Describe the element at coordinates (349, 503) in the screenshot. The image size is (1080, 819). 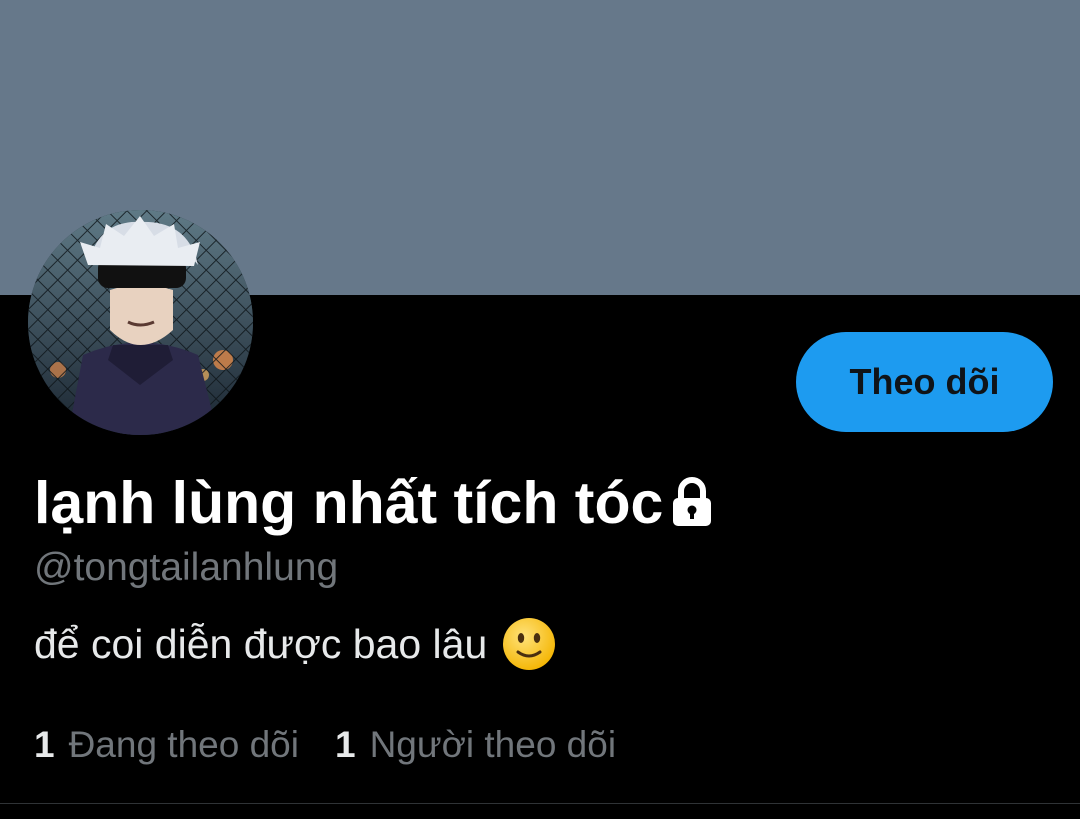
I see `display-name-text: lạnh lùng nhất tích tóc` at that location.